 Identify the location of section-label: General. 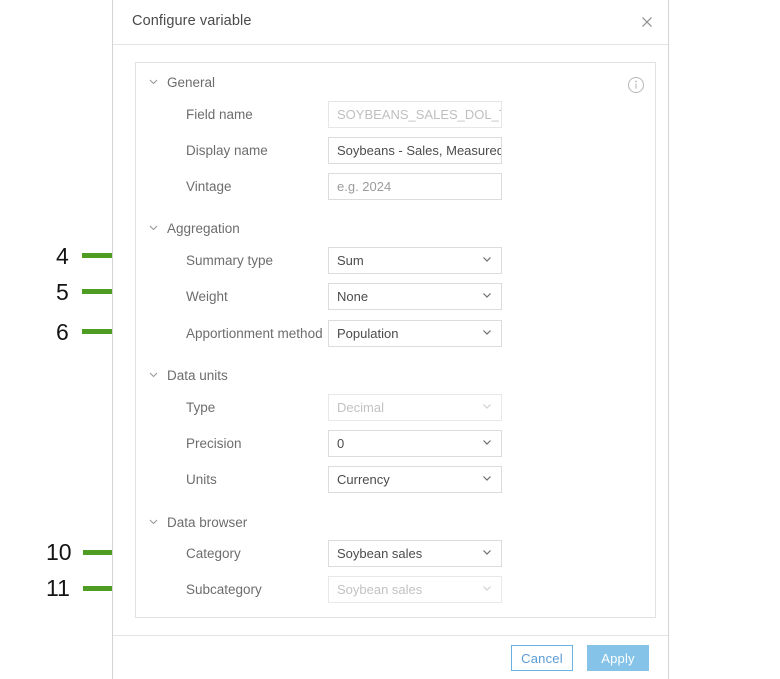
(191, 82).